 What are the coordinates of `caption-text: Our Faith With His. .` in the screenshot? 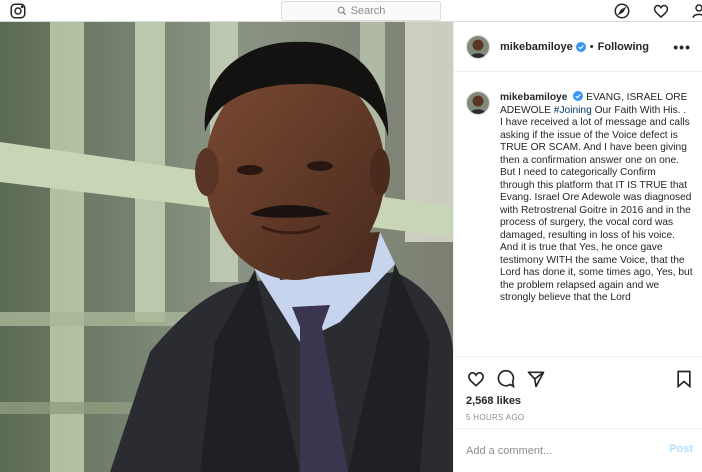 It's located at (639, 110).